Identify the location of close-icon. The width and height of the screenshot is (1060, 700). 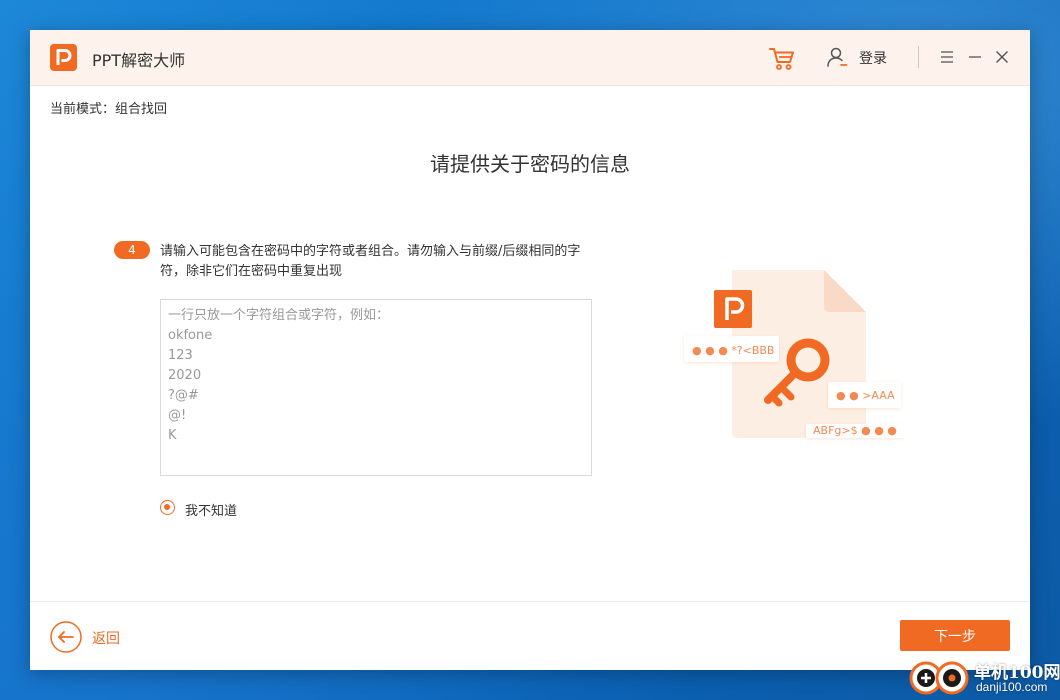
(1002, 57).